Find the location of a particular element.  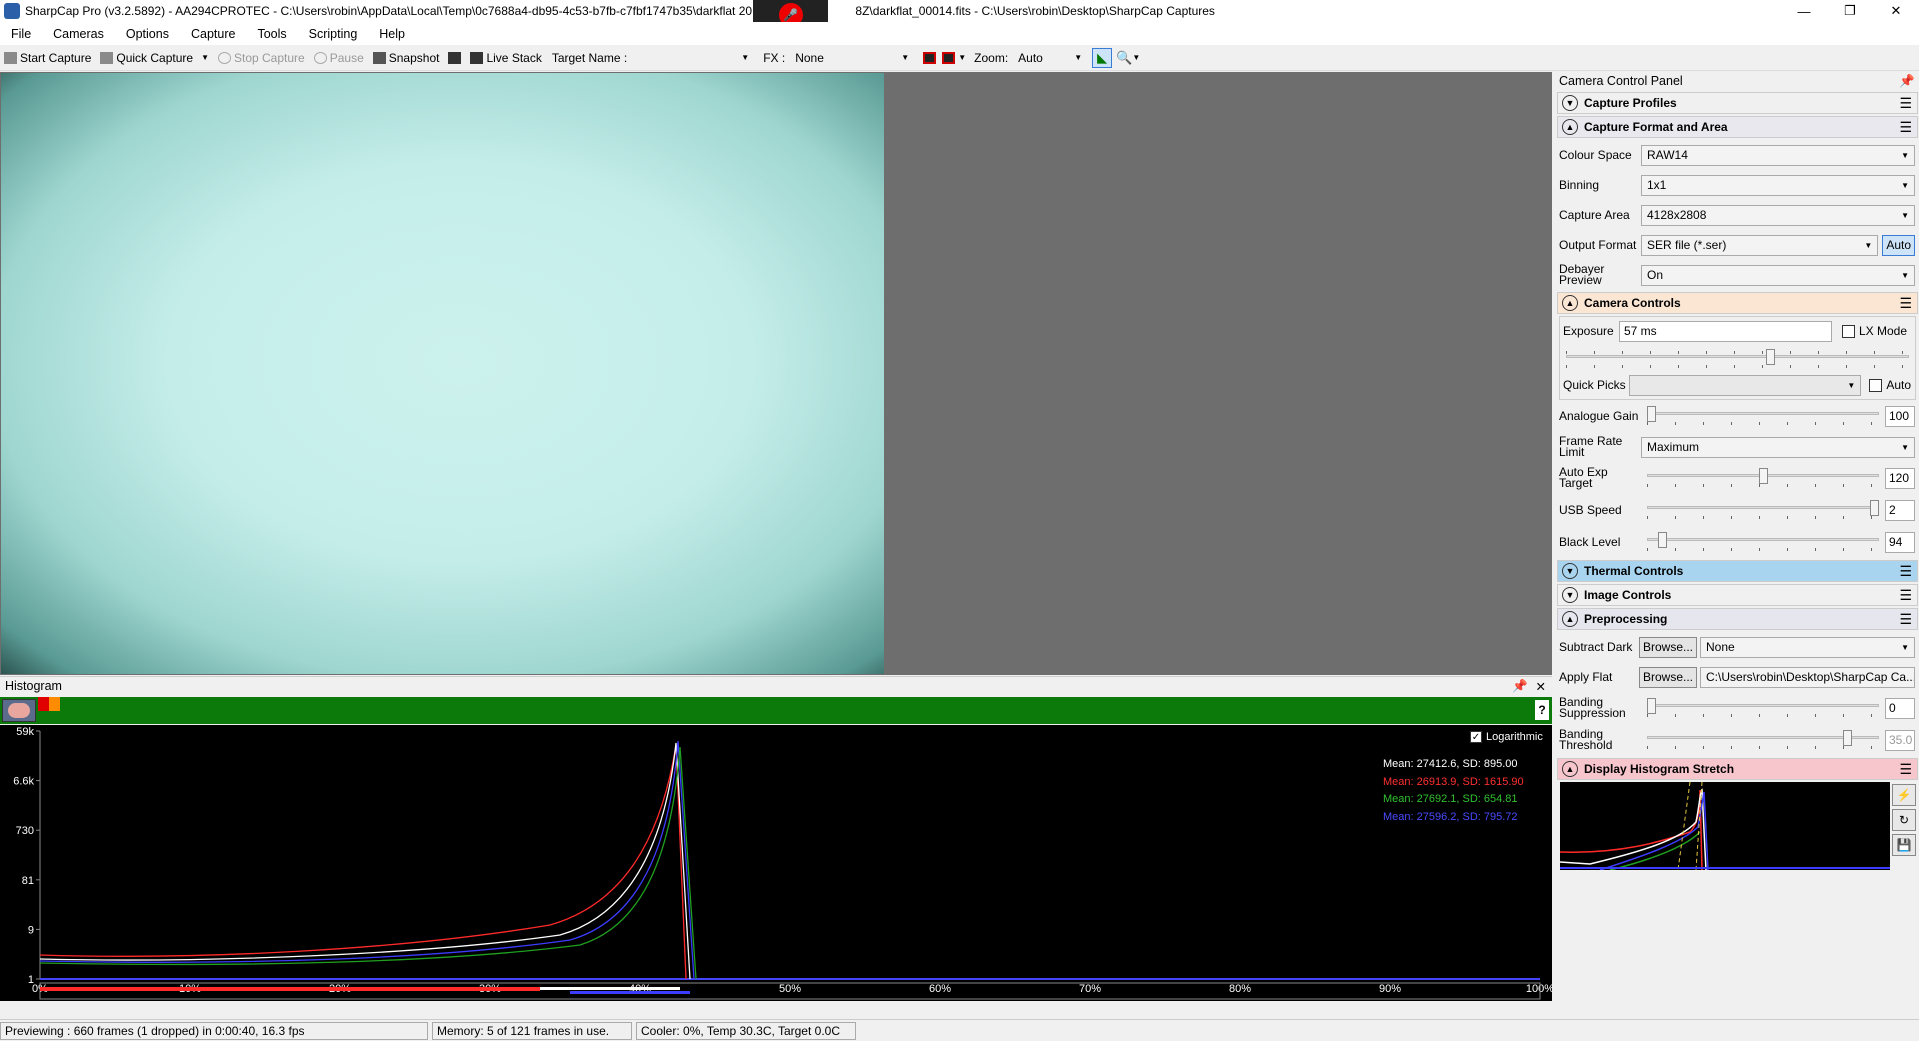

menu-scripting: Scripting is located at coordinates (333, 34).